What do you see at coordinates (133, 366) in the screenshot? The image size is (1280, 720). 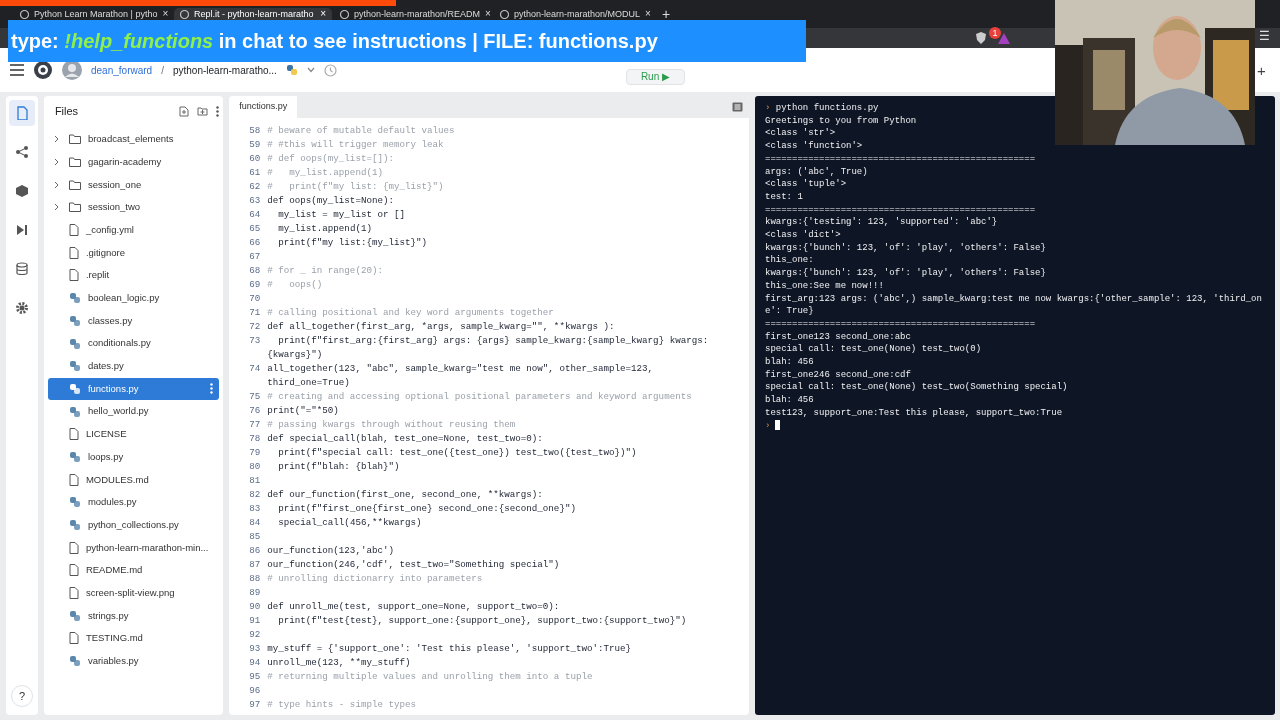 I see `file-item: dates.py` at bounding box center [133, 366].